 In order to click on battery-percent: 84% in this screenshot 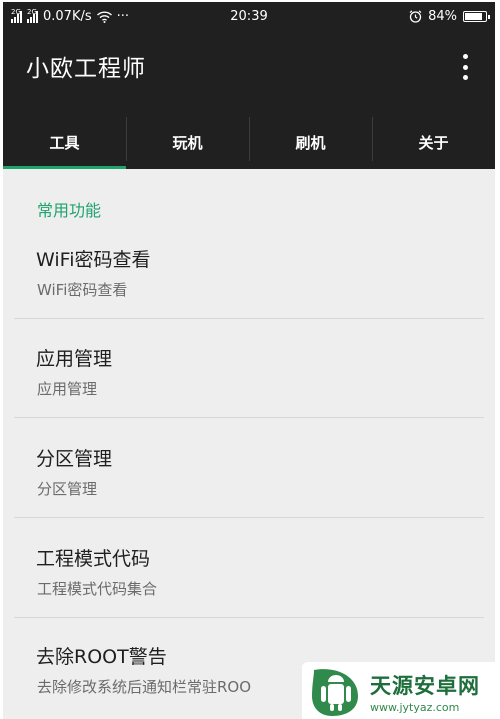, I will do `click(442, 16)`.